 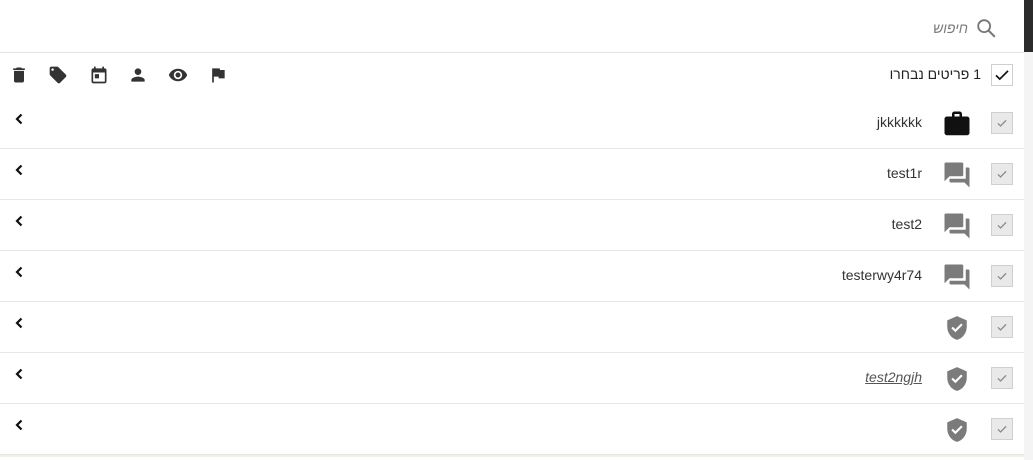 What do you see at coordinates (512, 26) in the screenshot?
I see `search-bar` at bounding box center [512, 26].